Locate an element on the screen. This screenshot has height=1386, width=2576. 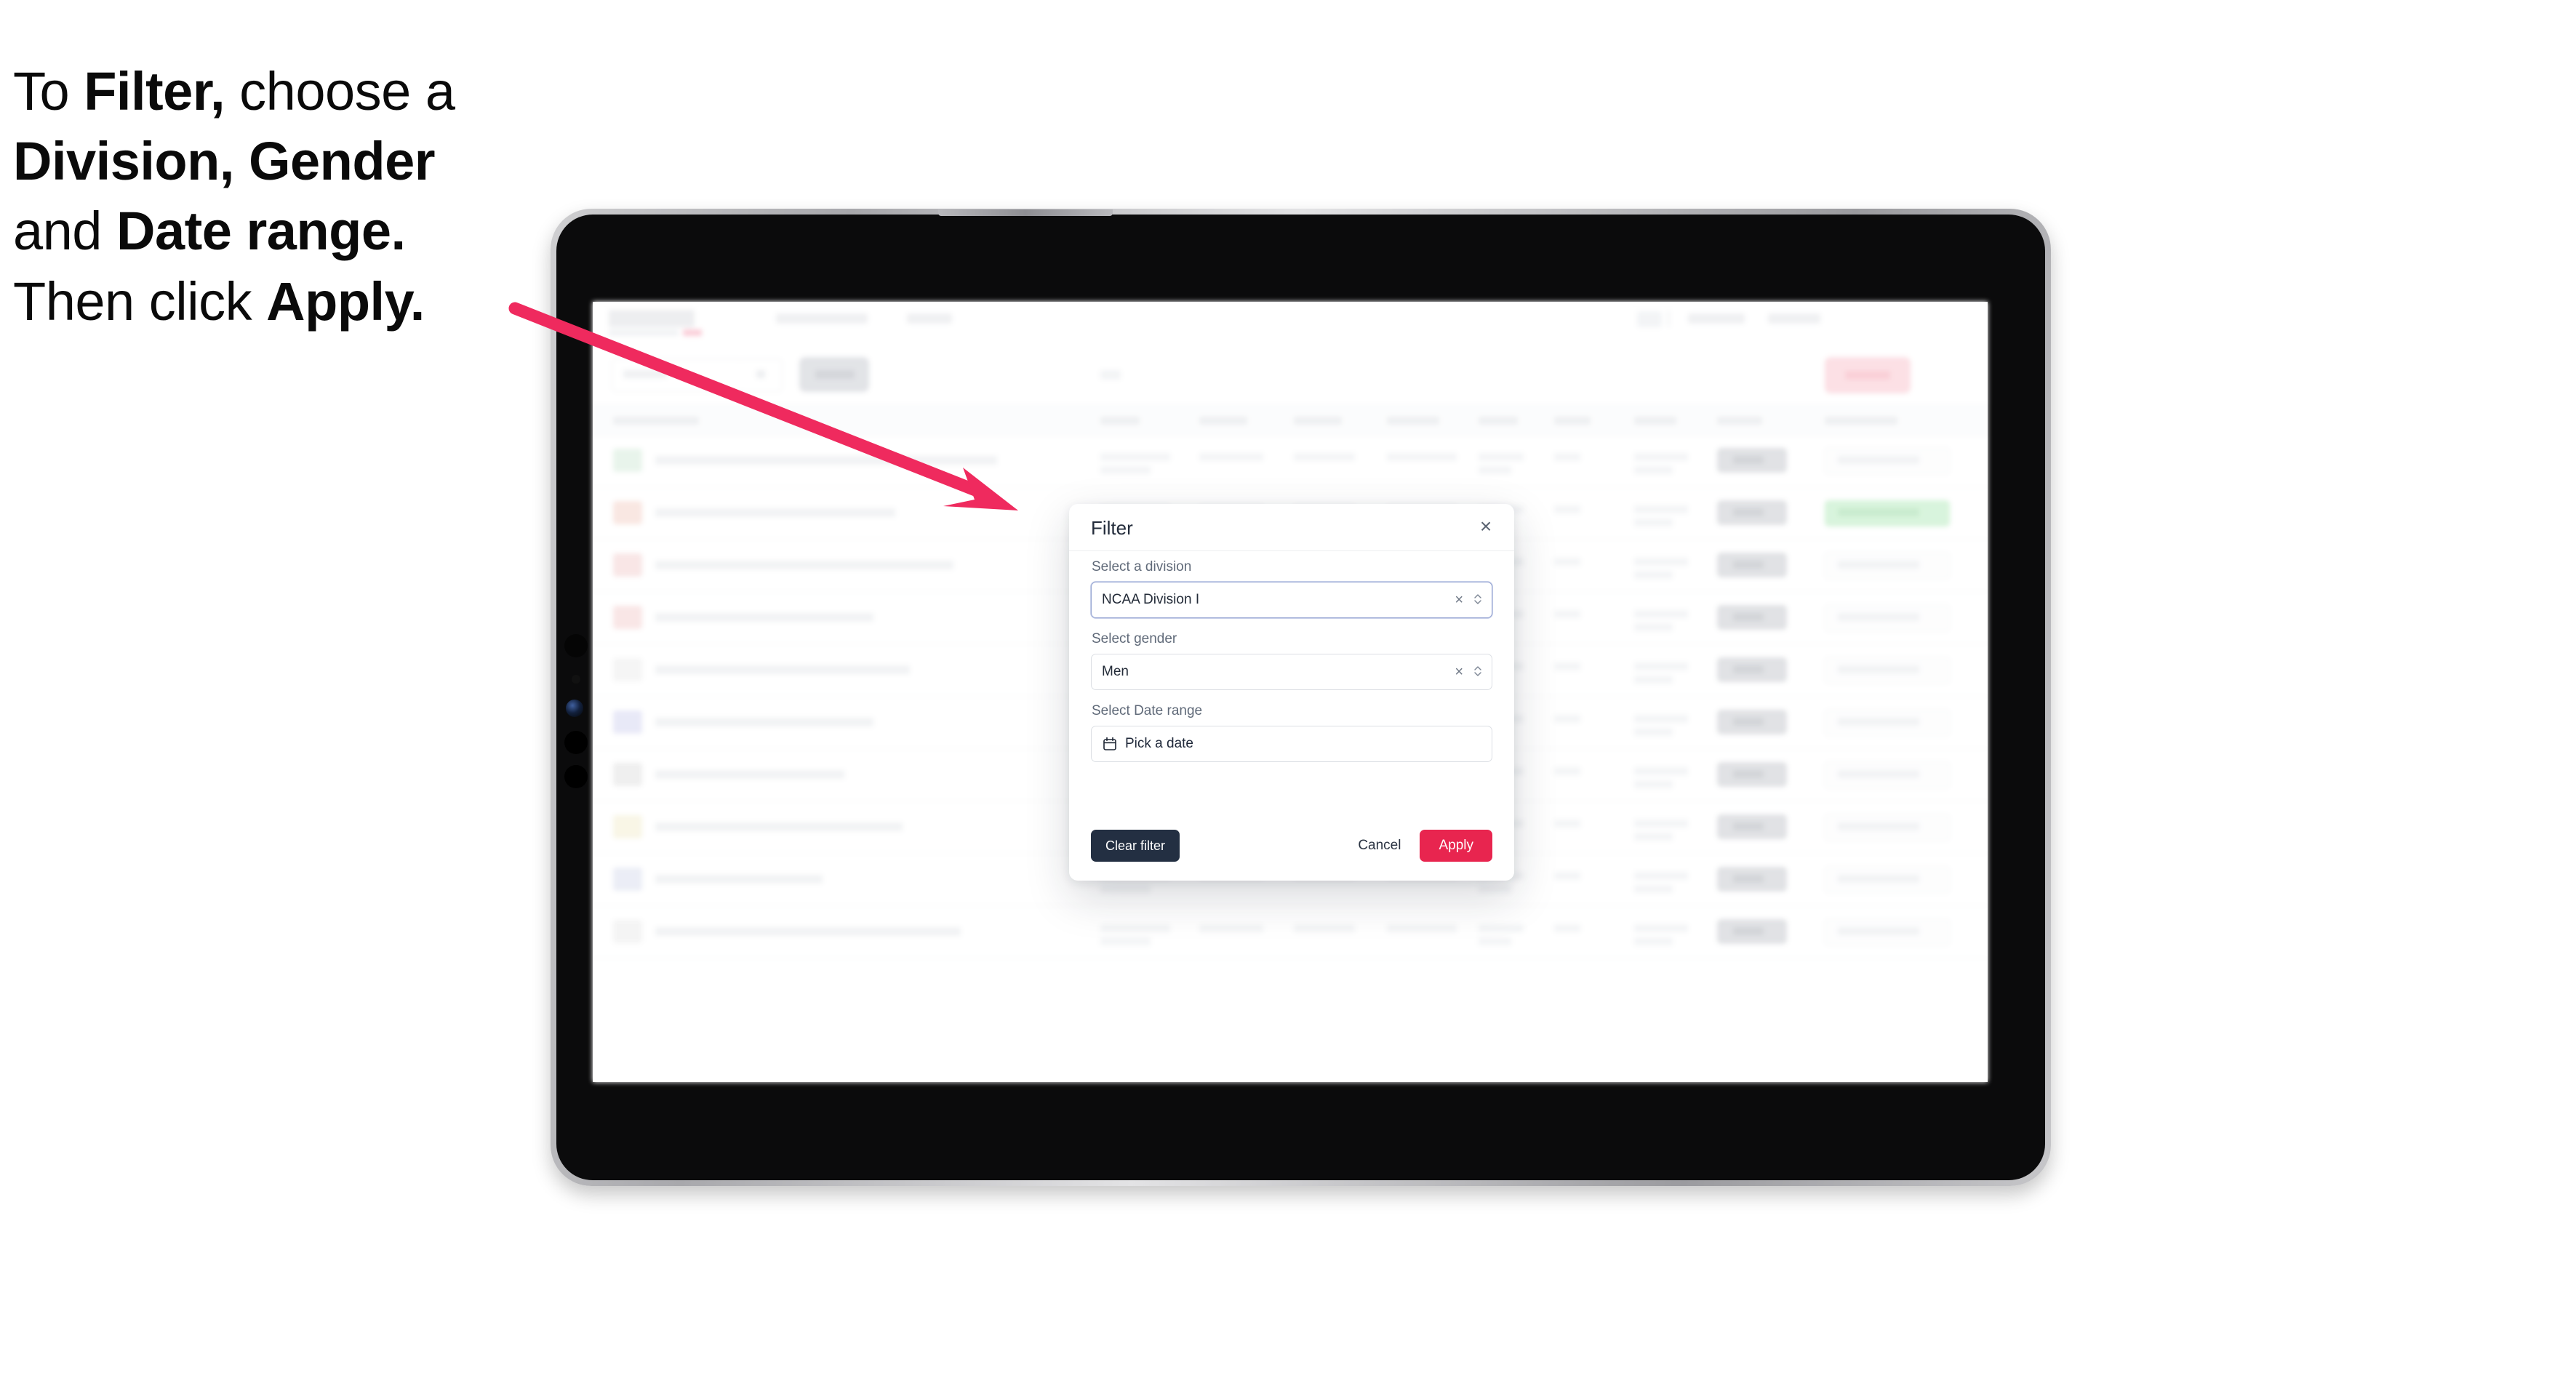
caption-text: Then click is located at coordinates (140, 302).